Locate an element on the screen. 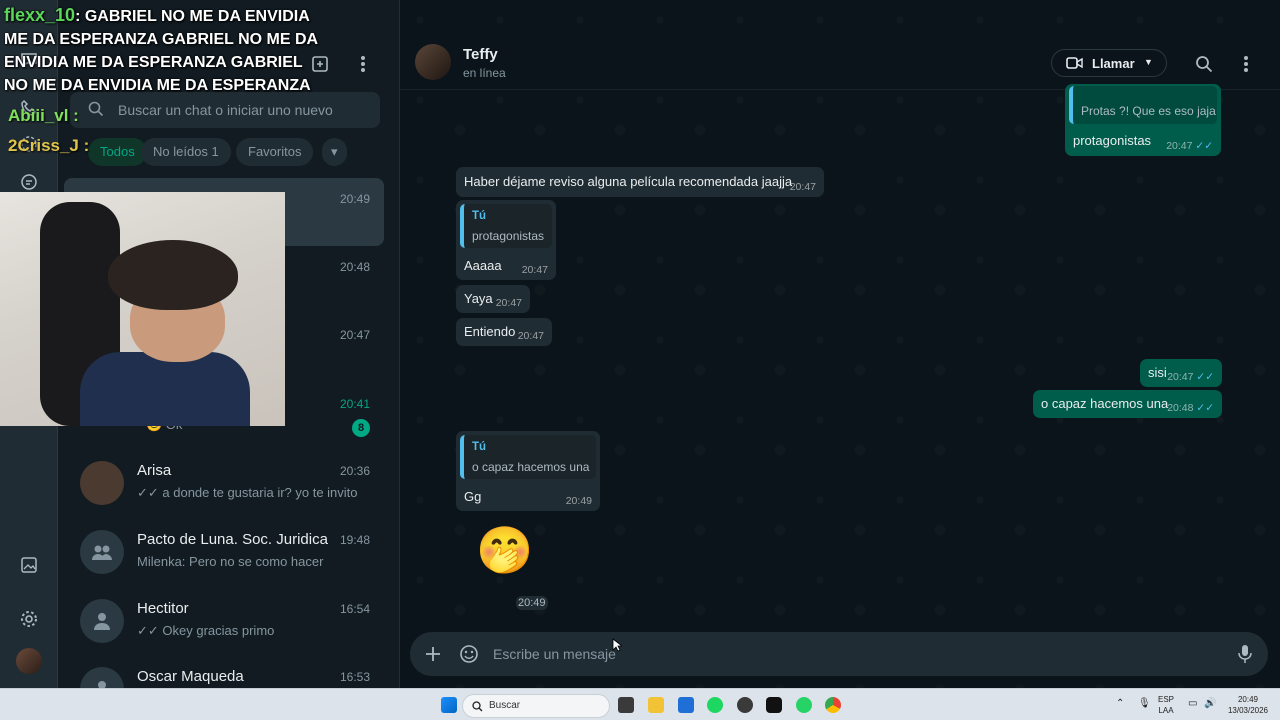  message-bubble-in: Yaya 20:47 is located at coordinates (493, 299).